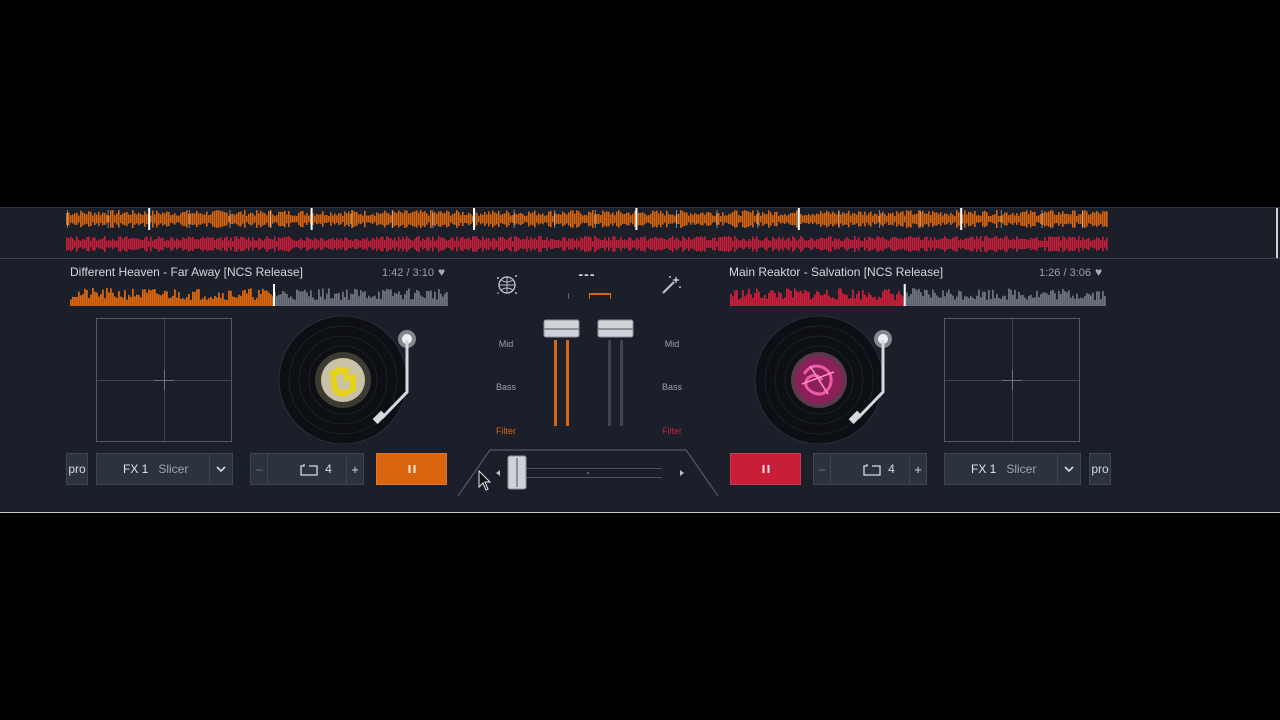 This screenshot has height=720, width=1280. Describe the element at coordinates (765, 469) in the screenshot. I see `deck-b-play-pause-button` at that location.